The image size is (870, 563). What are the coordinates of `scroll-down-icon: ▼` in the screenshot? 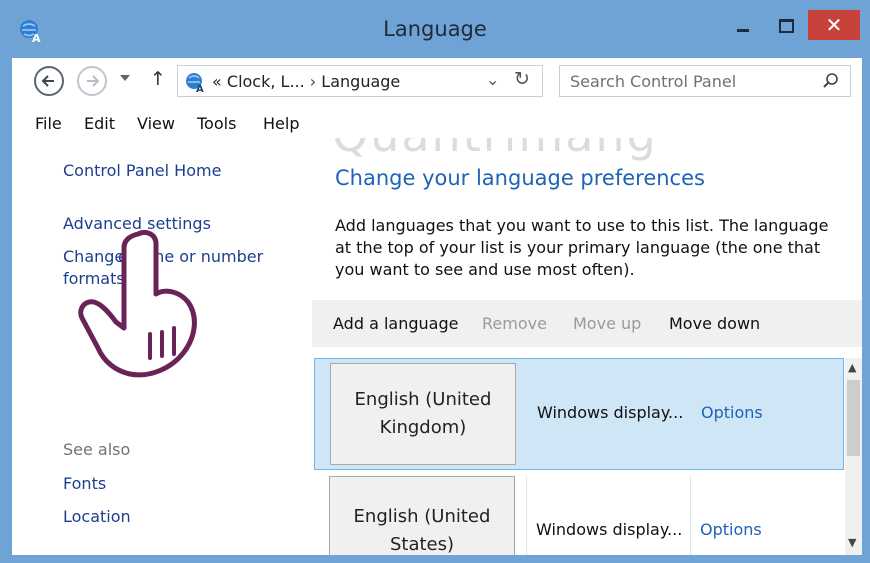 It's located at (852, 542).